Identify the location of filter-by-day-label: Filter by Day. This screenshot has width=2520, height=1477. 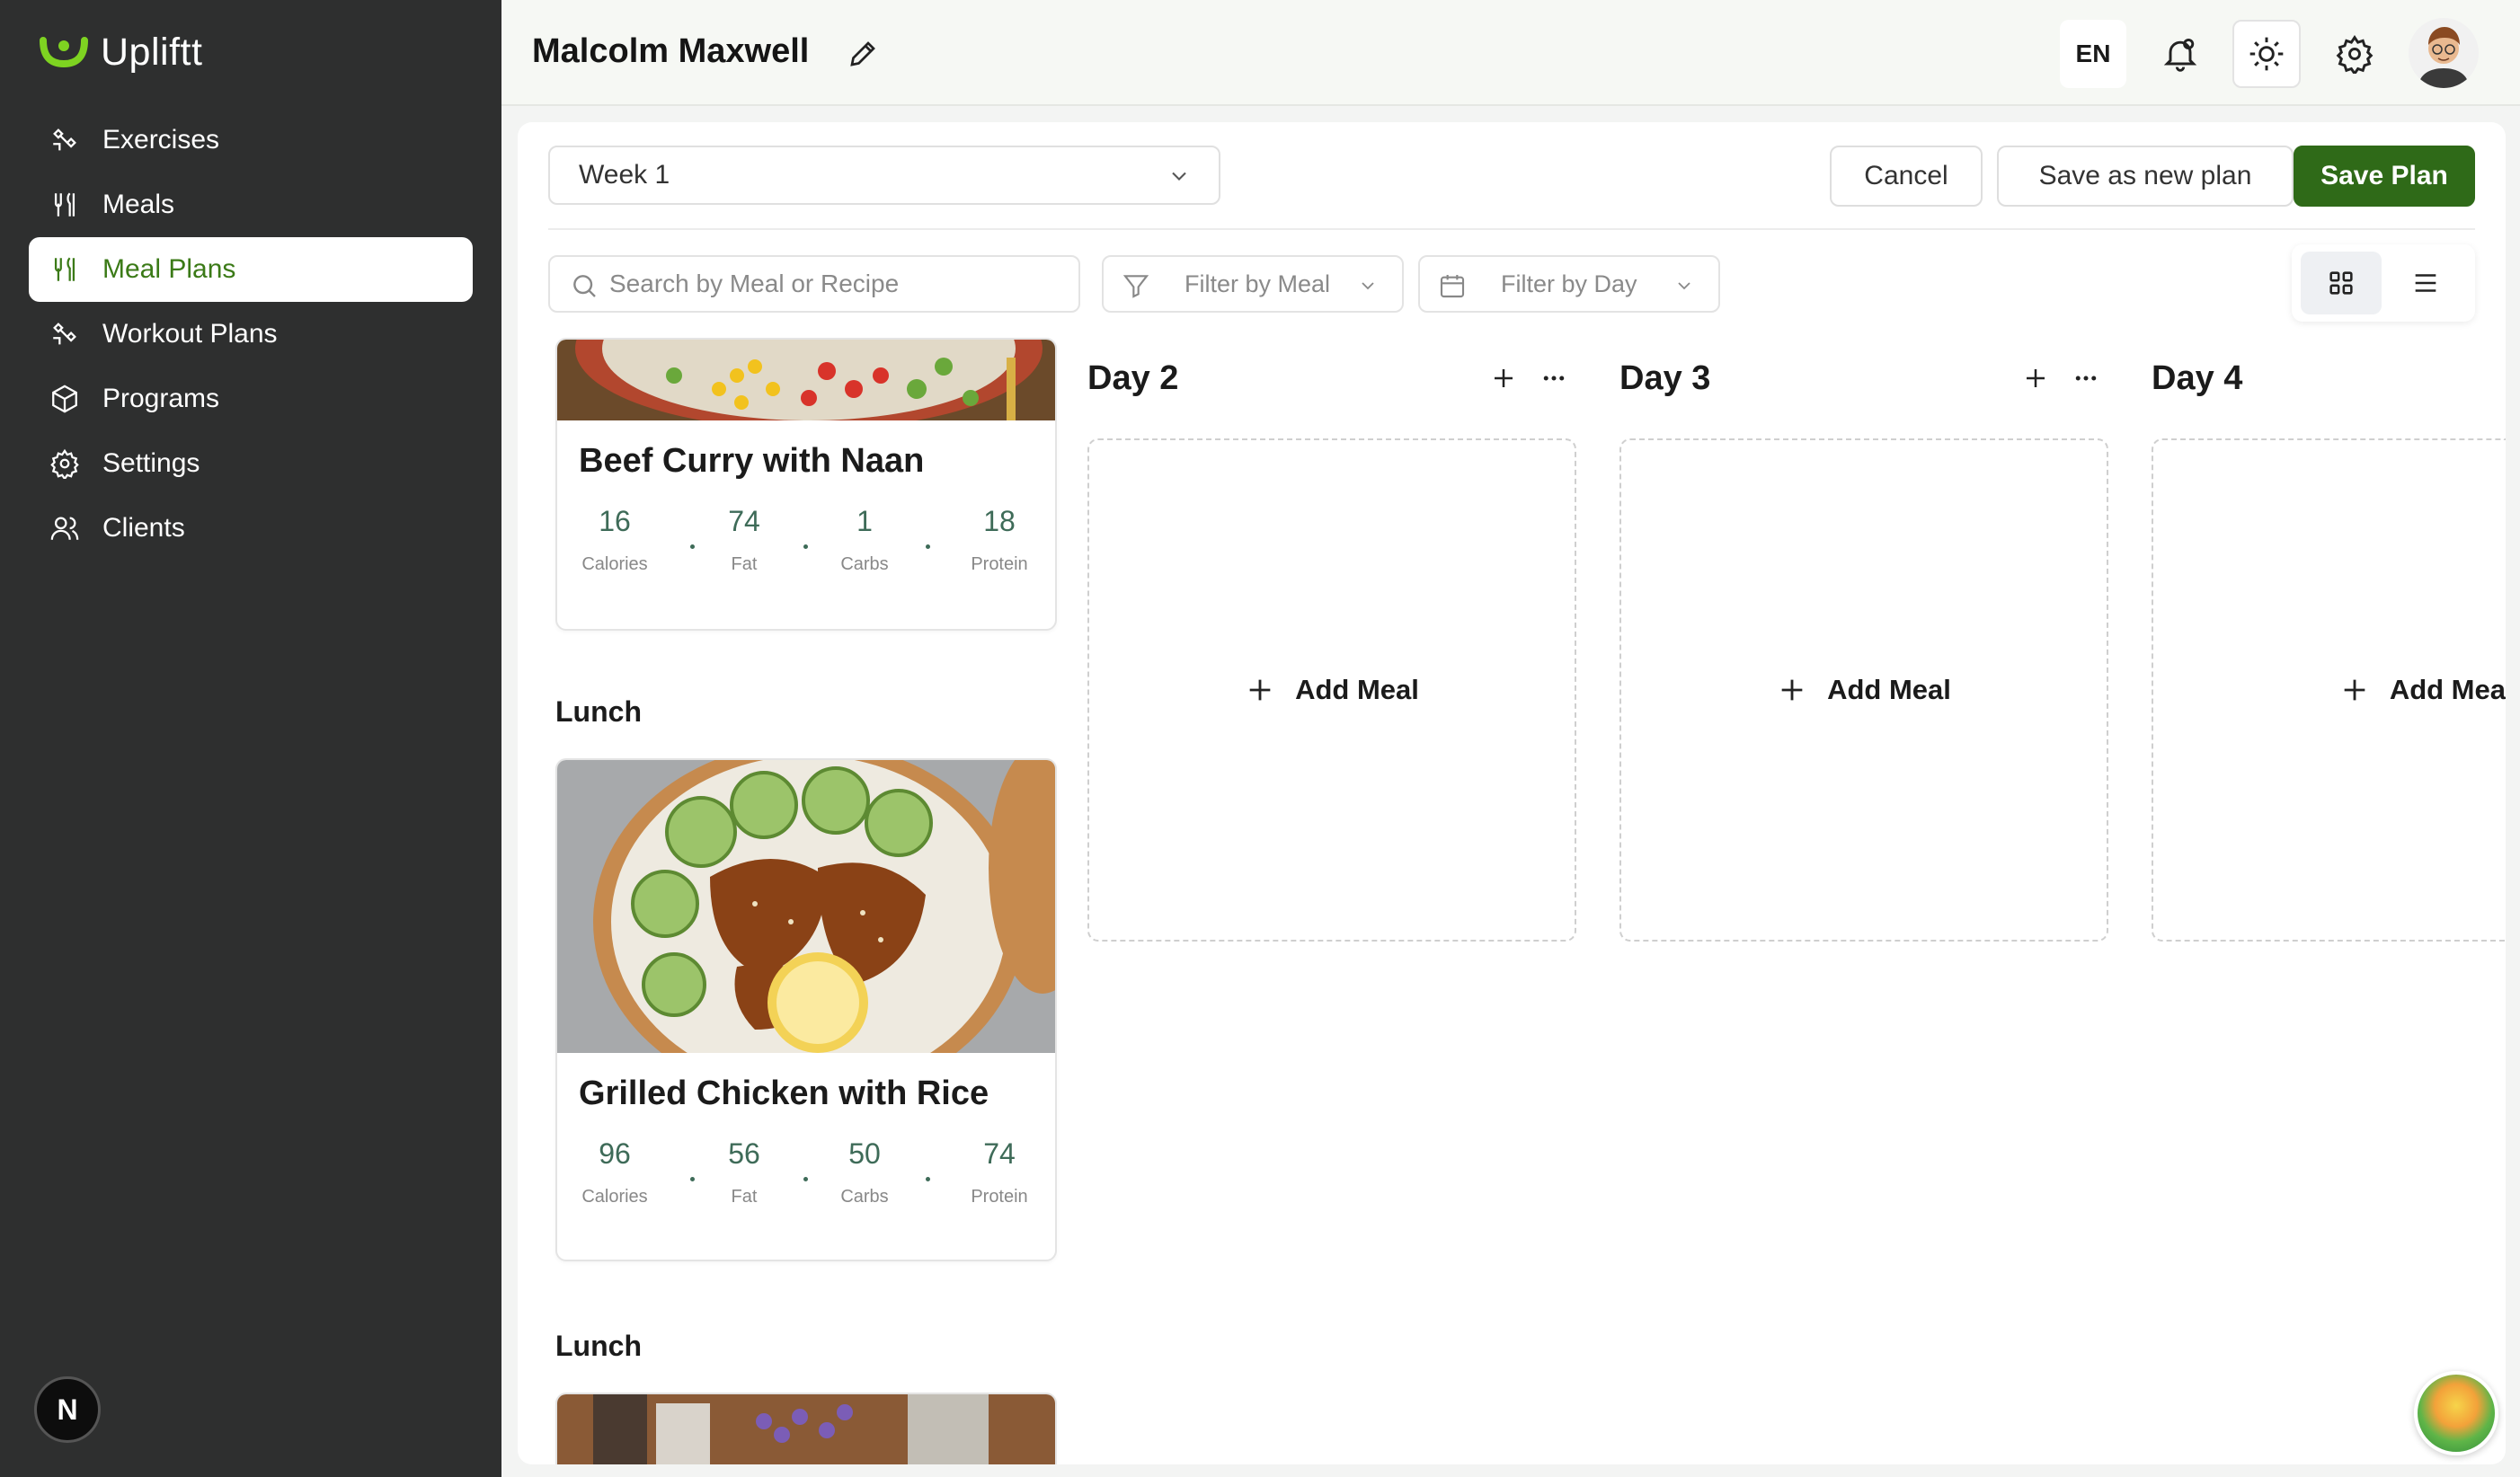
(1569, 284).